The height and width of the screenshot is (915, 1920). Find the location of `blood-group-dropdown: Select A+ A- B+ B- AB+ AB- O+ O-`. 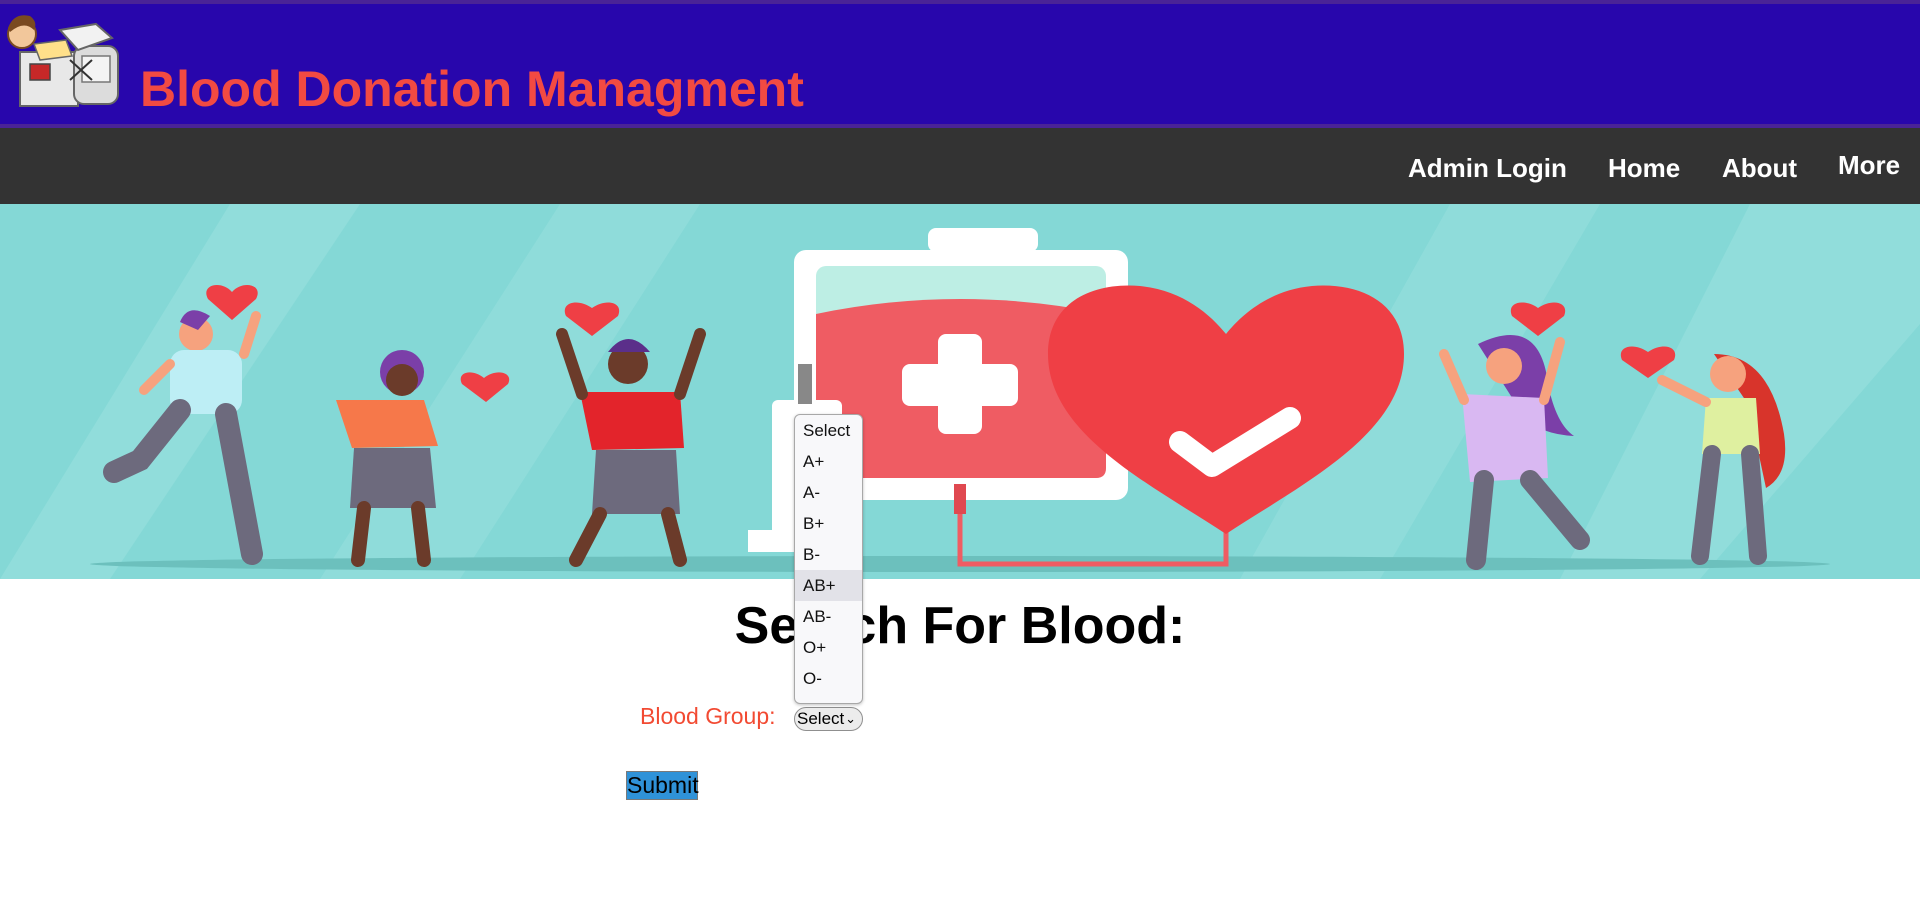

blood-group-dropdown: Select A+ A- B+ B- AB+ AB- O+ O- is located at coordinates (828, 559).